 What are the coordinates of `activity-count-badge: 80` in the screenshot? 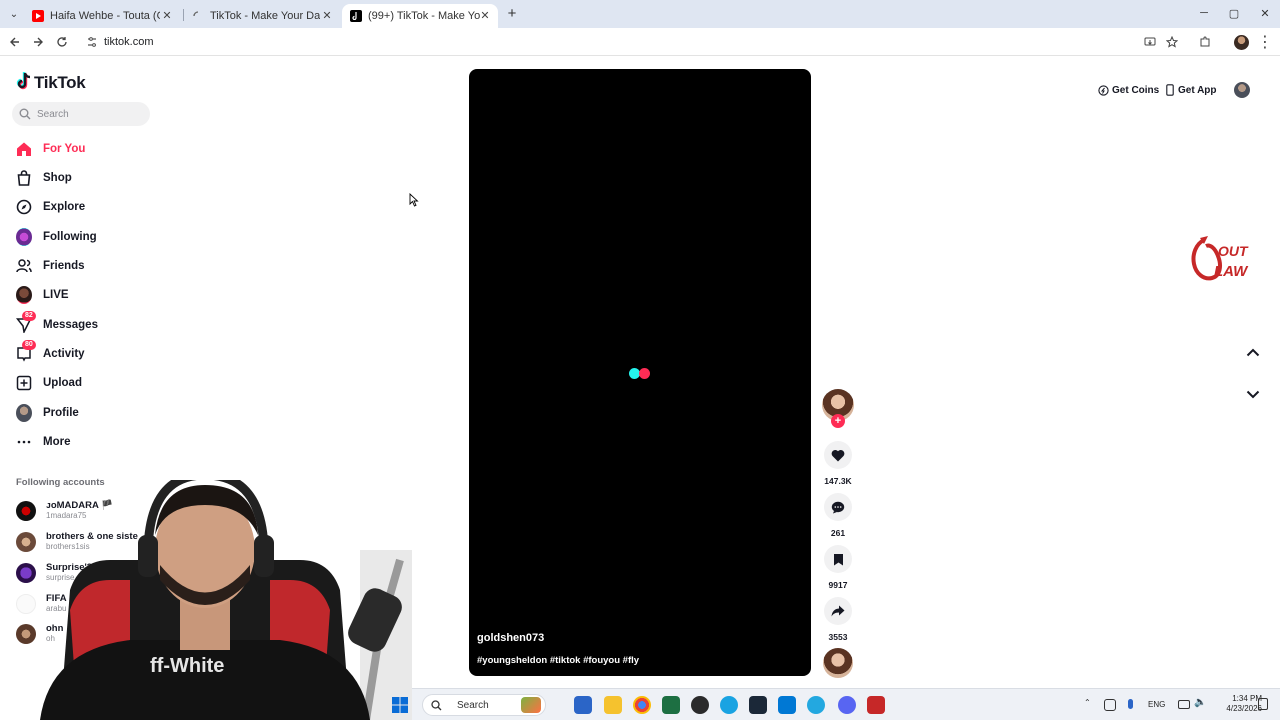 It's located at (29, 345).